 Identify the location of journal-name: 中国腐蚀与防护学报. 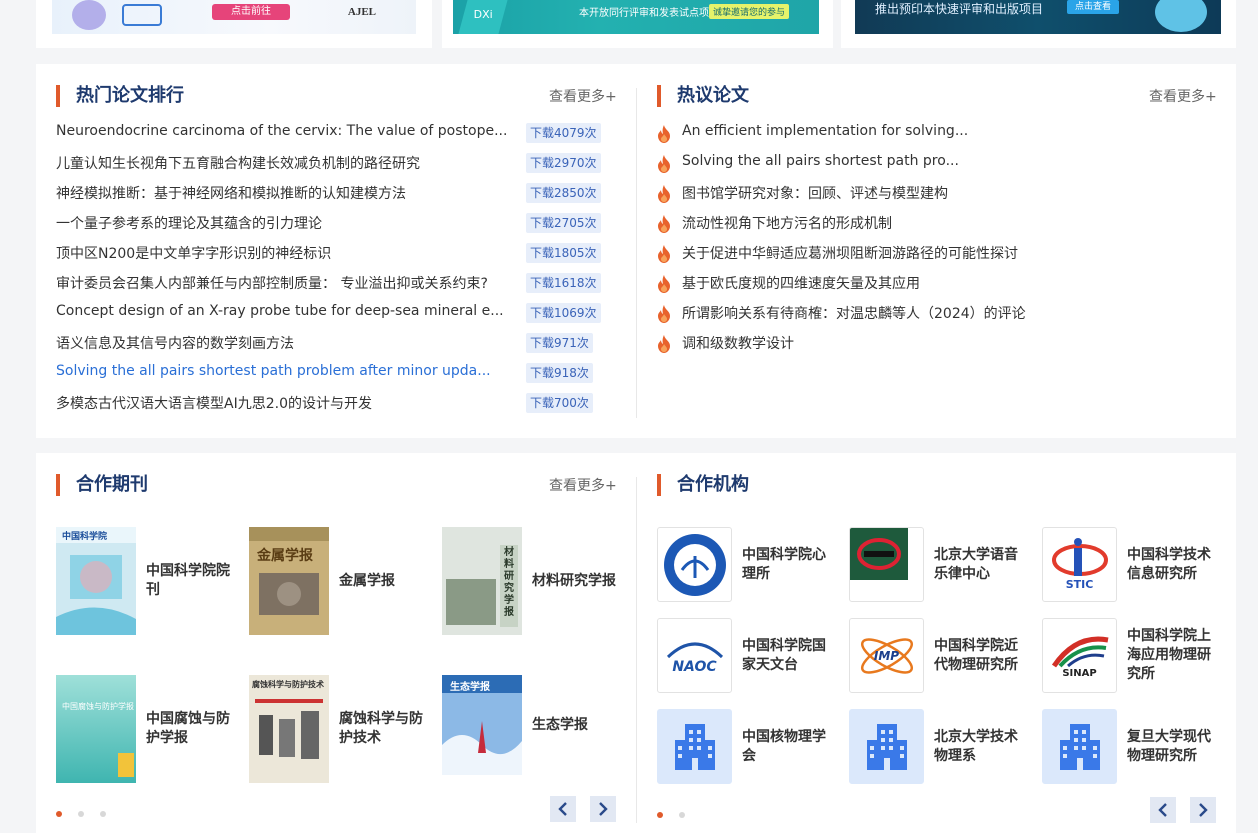
(190, 729).